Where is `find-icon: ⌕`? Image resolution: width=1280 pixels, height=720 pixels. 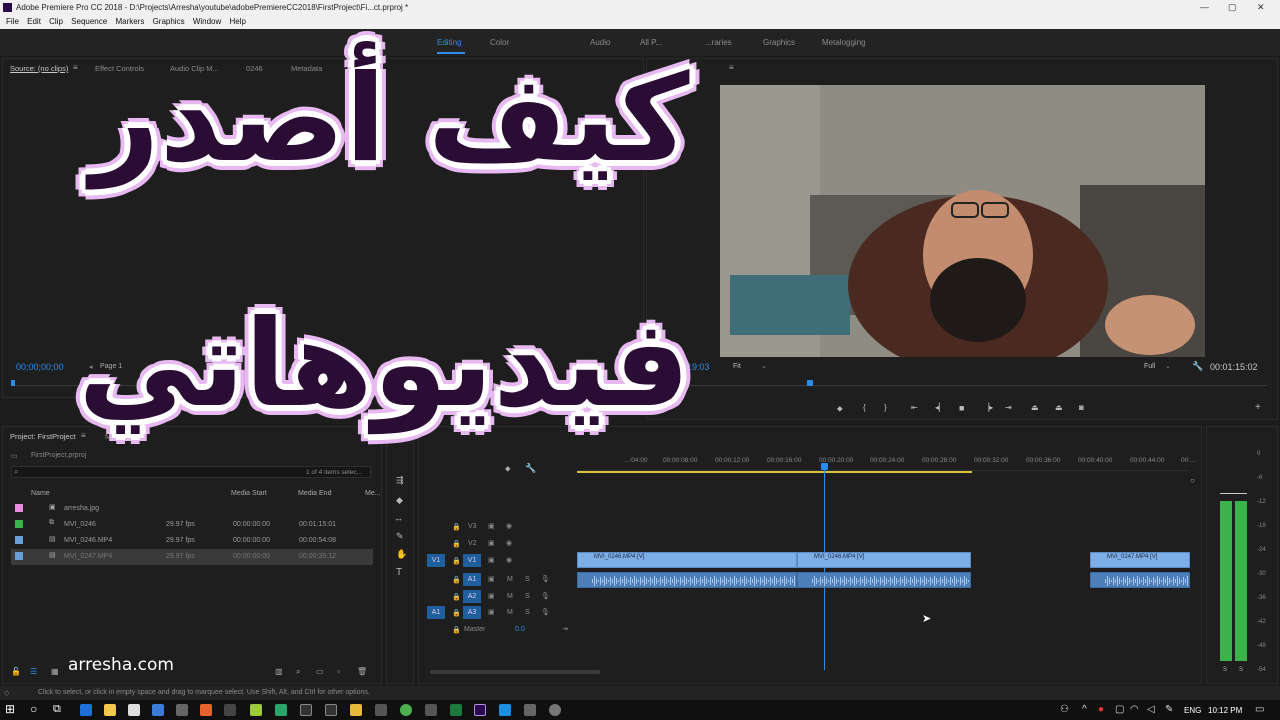
find-icon: ⌕ is located at coordinates (298, 672).